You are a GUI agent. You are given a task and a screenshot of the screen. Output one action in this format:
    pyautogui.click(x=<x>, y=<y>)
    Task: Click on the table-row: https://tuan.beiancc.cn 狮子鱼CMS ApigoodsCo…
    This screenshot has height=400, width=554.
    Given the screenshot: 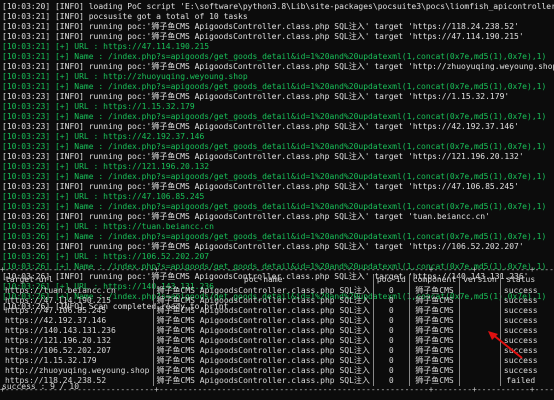 What is the action you would take?
    pyautogui.click(x=271, y=291)
    